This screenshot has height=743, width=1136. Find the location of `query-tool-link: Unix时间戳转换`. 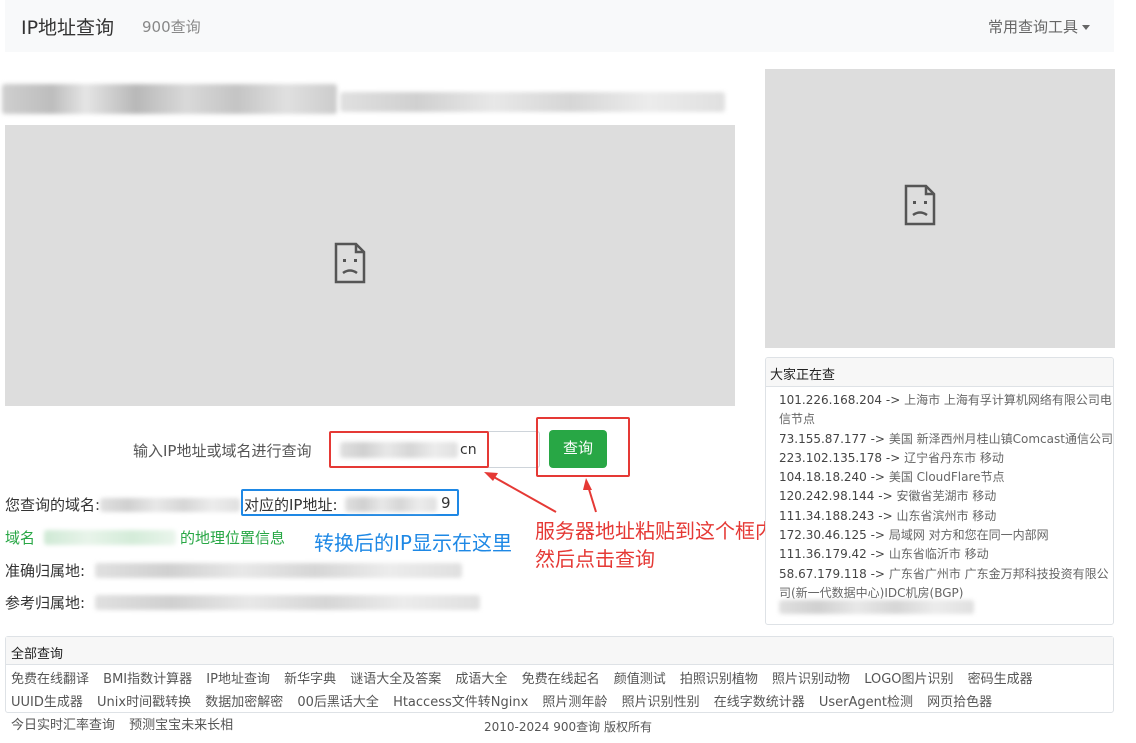

query-tool-link: Unix时间戳转换 is located at coordinates (144, 702).